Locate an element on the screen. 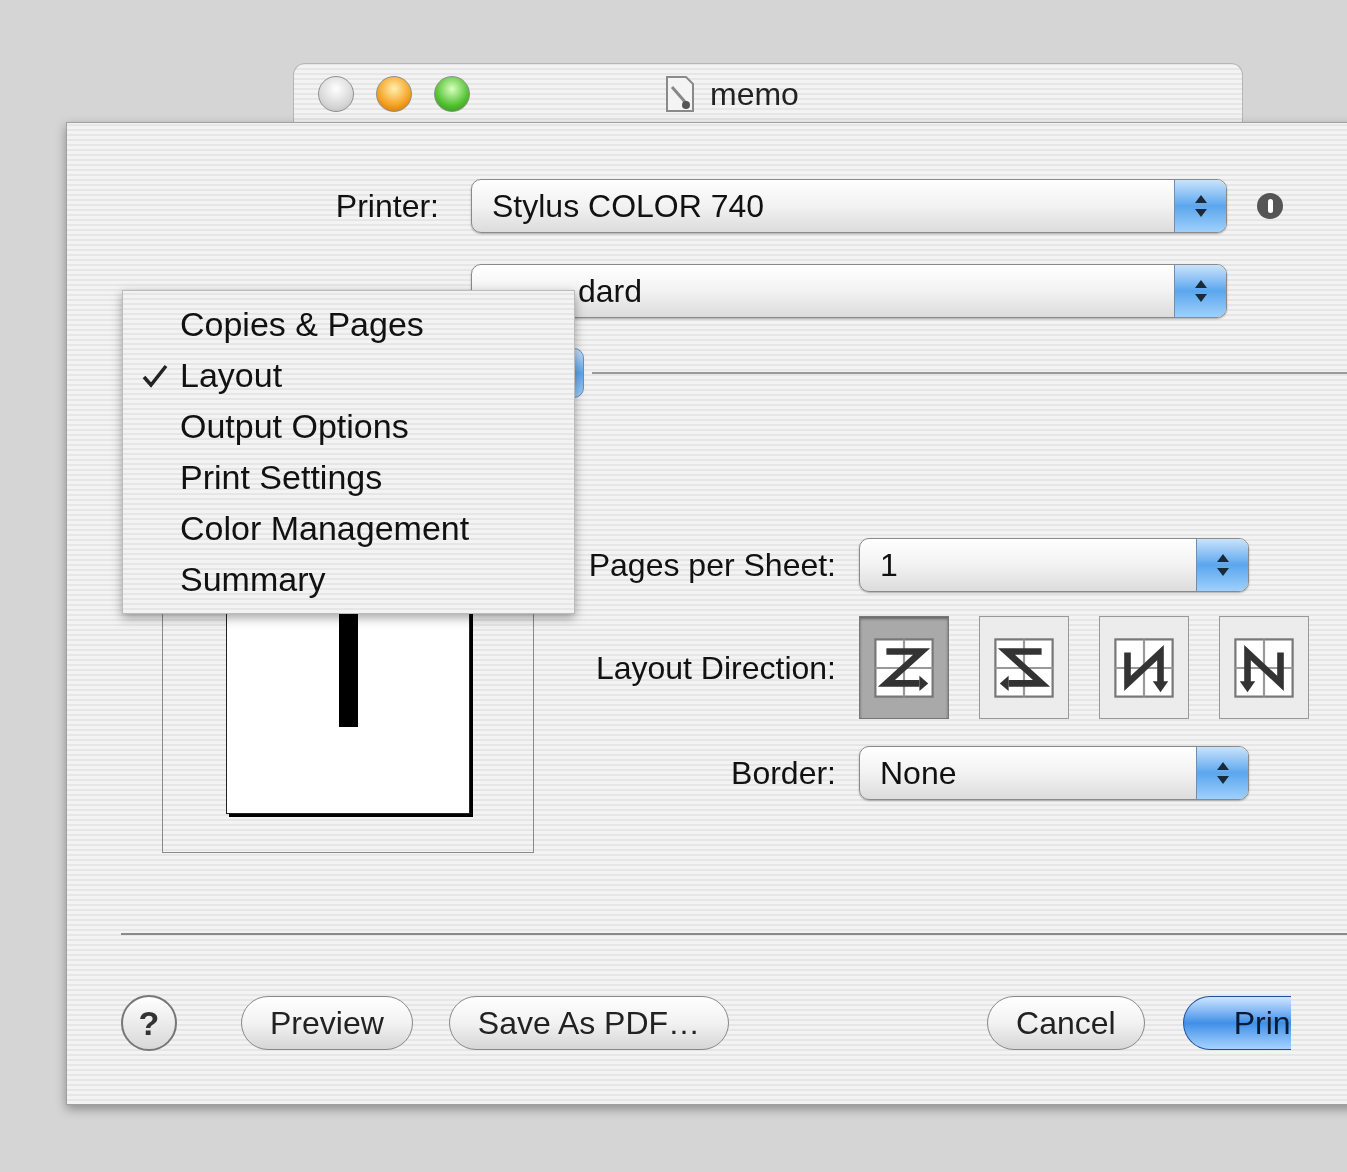 Image resolution: width=1347 pixels, height=1172 pixels. field-label: Border: is located at coordinates (783, 773).